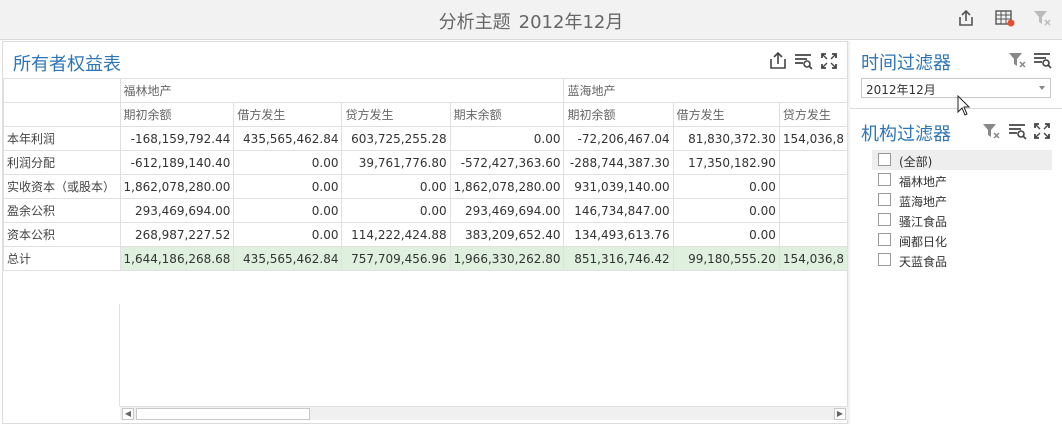 This screenshot has height=427, width=1062. I want to click on column-header: 期末余额, so click(507, 114).